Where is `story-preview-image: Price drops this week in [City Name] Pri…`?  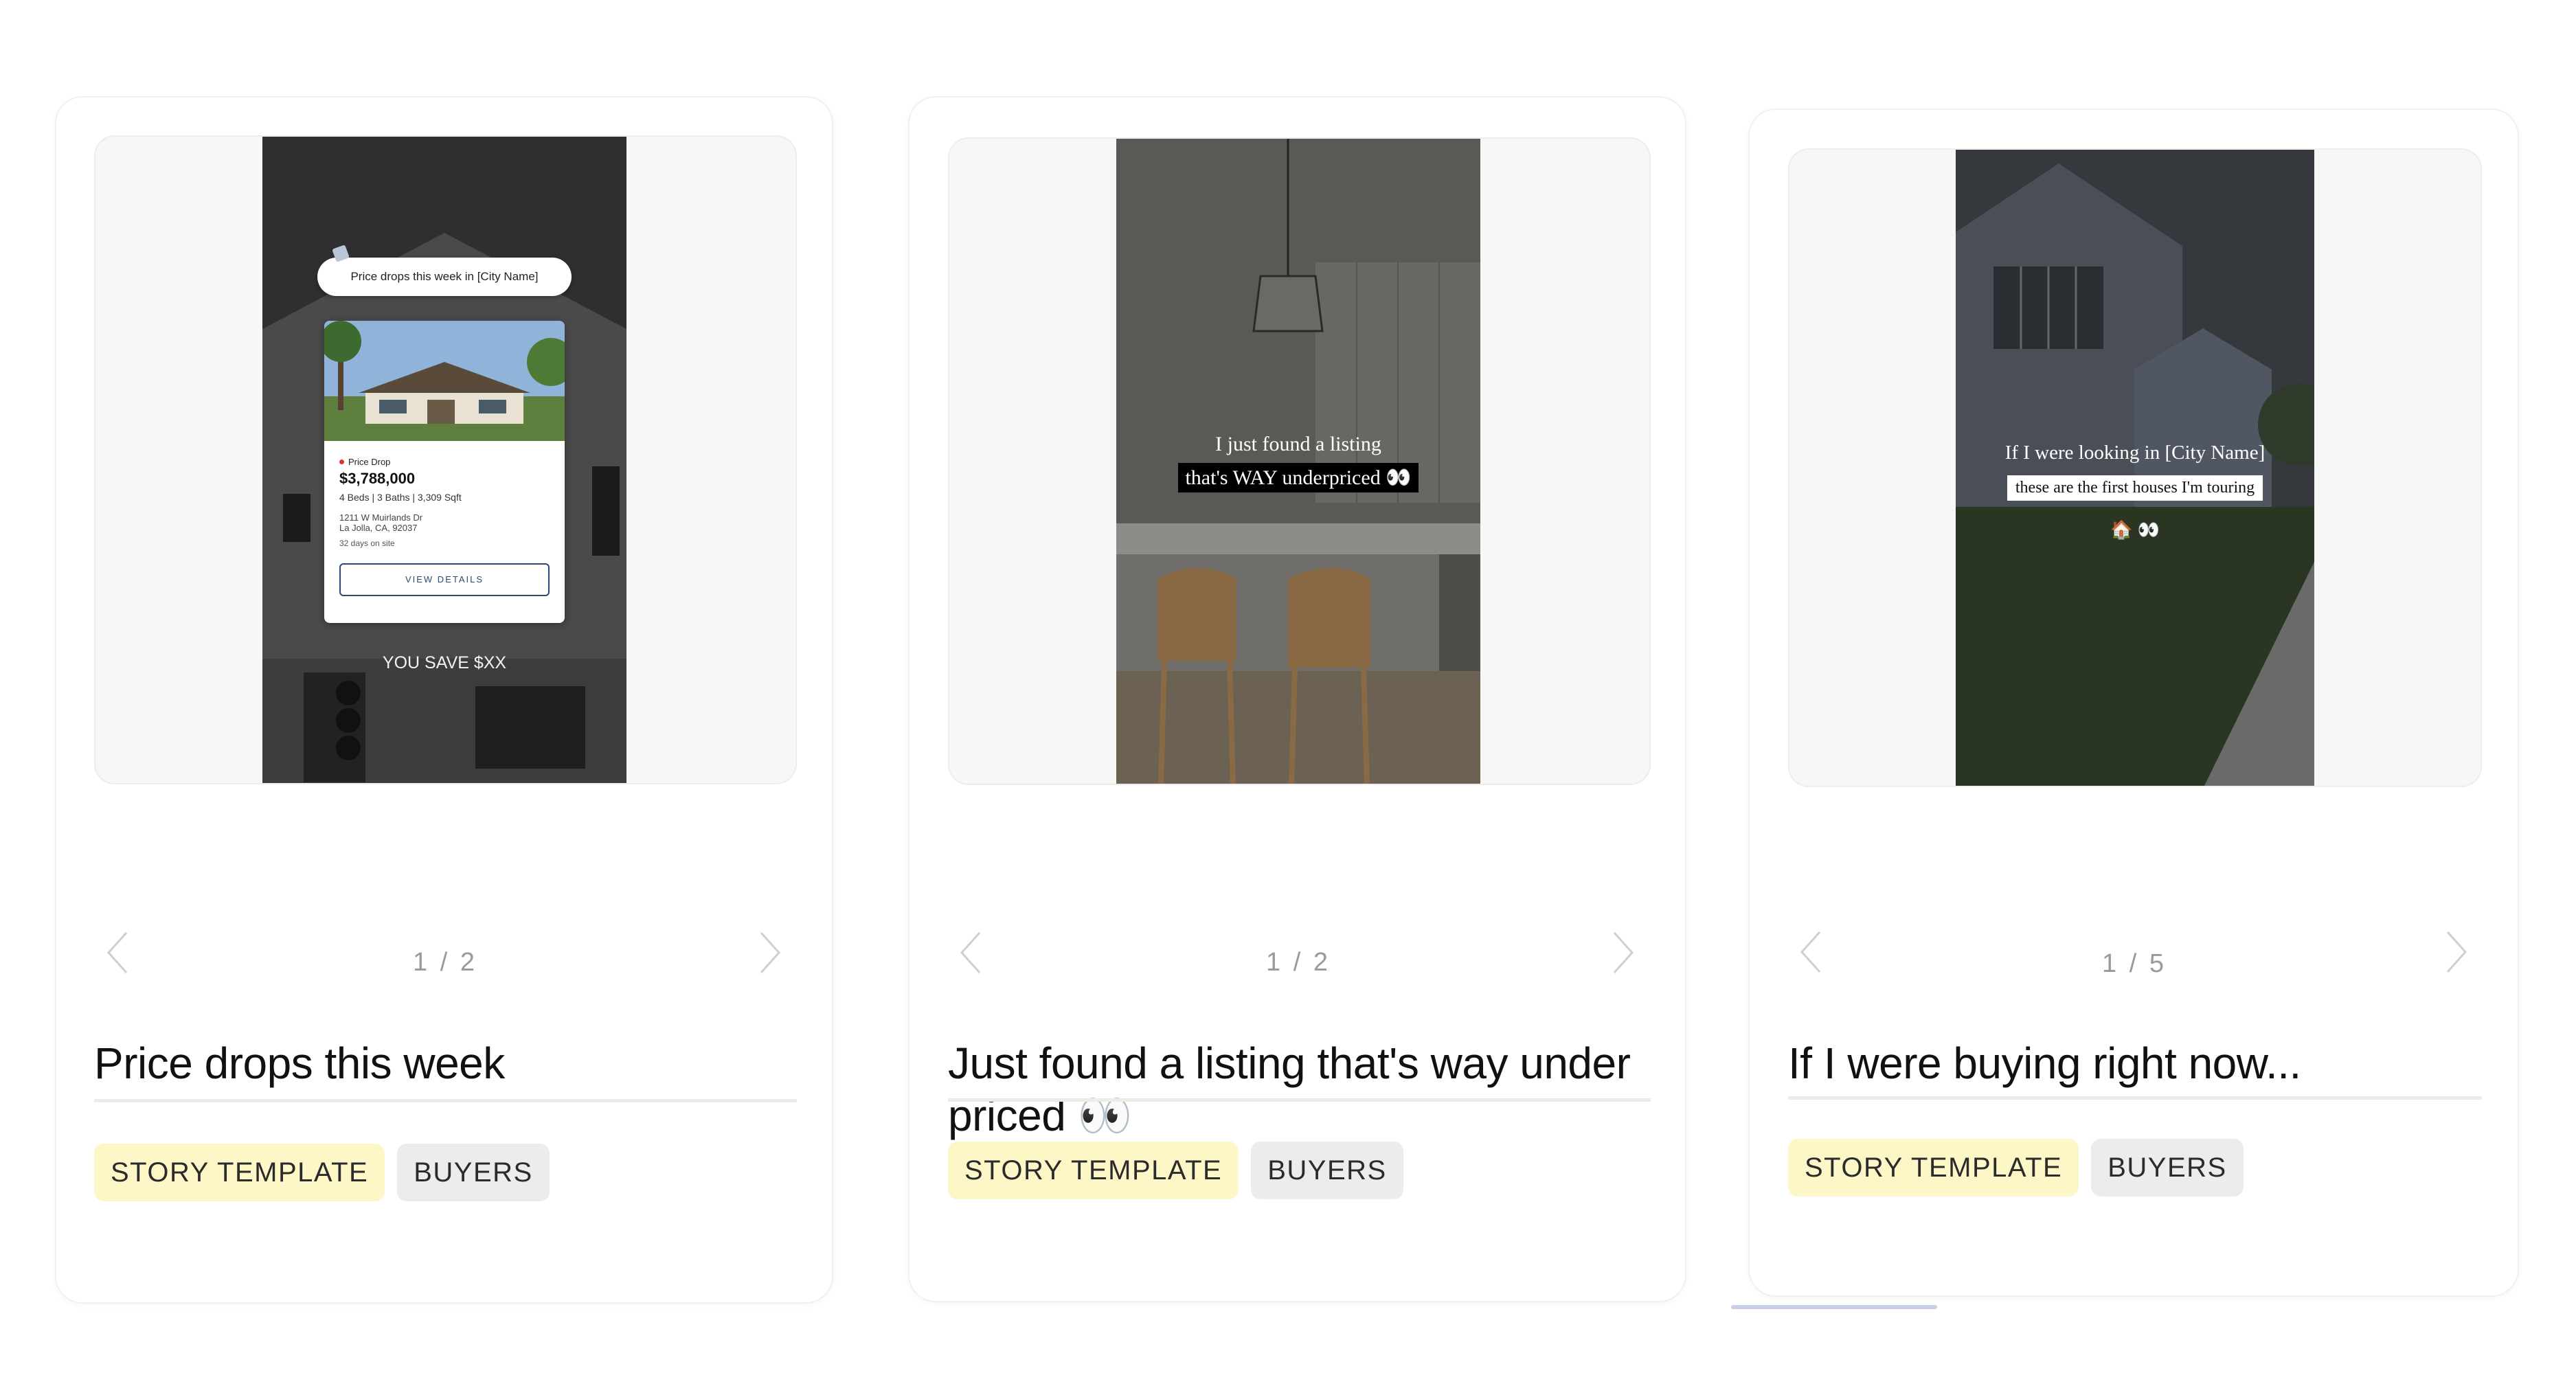 story-preview-image: Price drops this week in [City Name] Pri… is located at coordinates (444, 460).